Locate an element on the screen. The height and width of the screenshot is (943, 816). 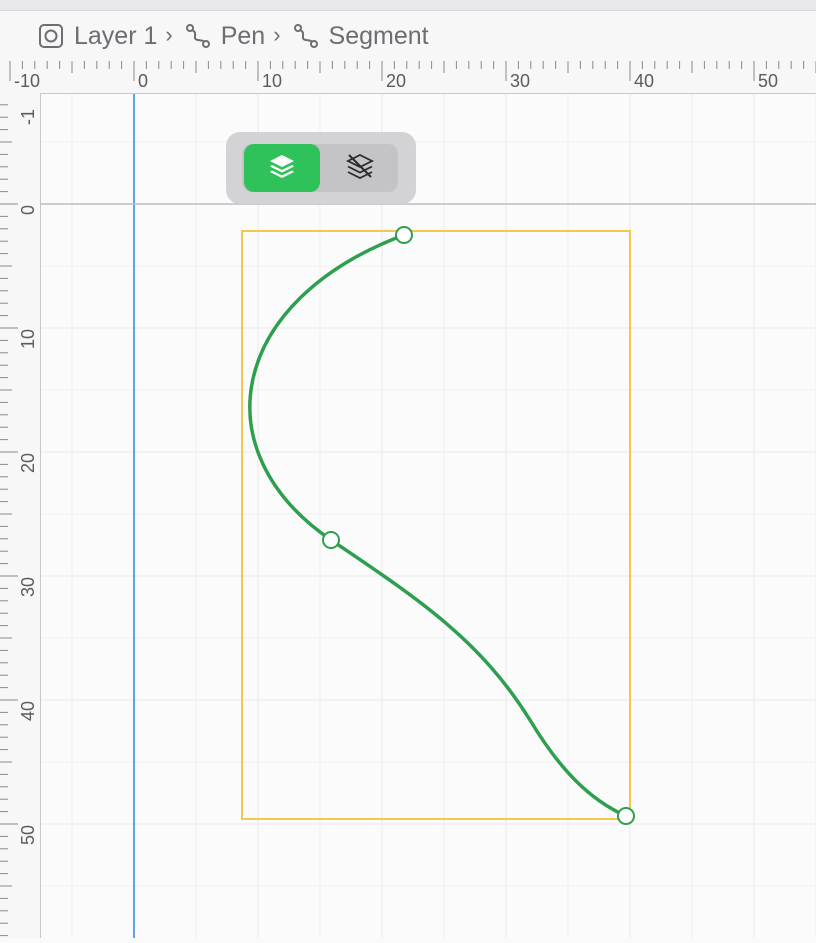
anchor-point-end is located at coordinates (626, 816).